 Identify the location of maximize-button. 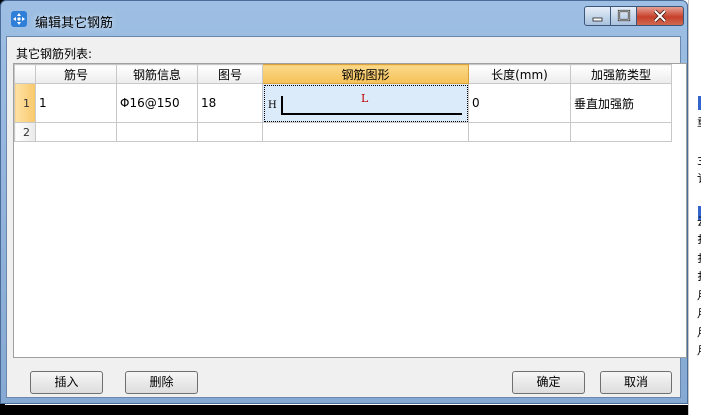
(623, 16).